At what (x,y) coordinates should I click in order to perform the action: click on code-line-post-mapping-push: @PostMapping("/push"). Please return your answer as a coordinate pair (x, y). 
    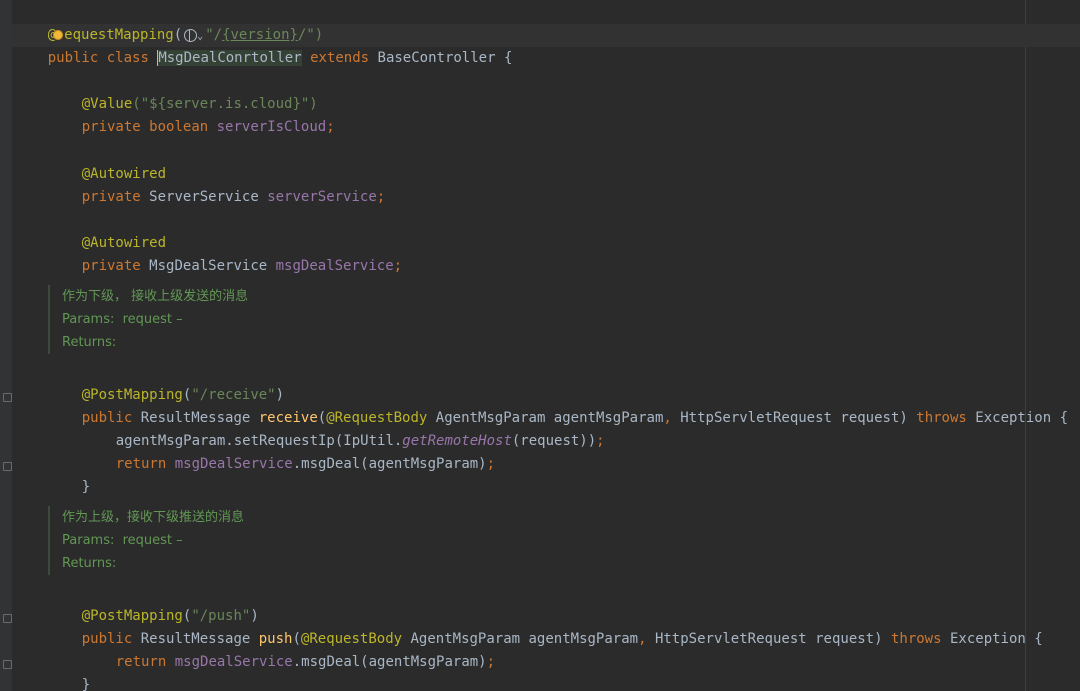
    Looking at the image, I should click on (153, 603).